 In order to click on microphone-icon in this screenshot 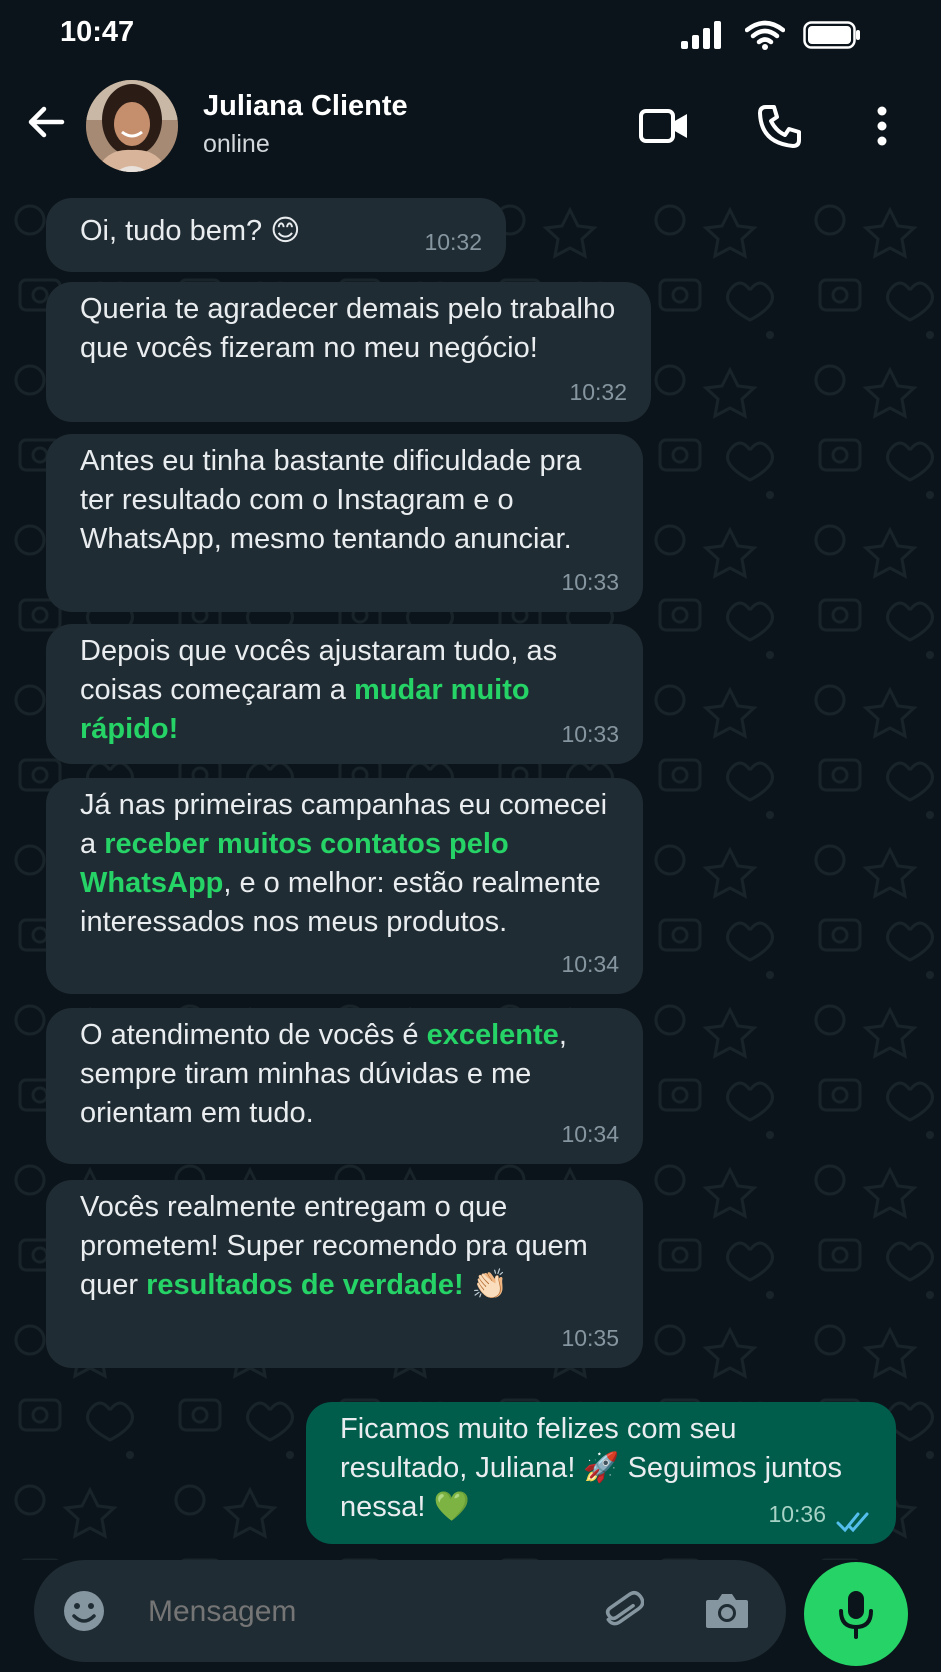, I will do `click(856, 1615)`.